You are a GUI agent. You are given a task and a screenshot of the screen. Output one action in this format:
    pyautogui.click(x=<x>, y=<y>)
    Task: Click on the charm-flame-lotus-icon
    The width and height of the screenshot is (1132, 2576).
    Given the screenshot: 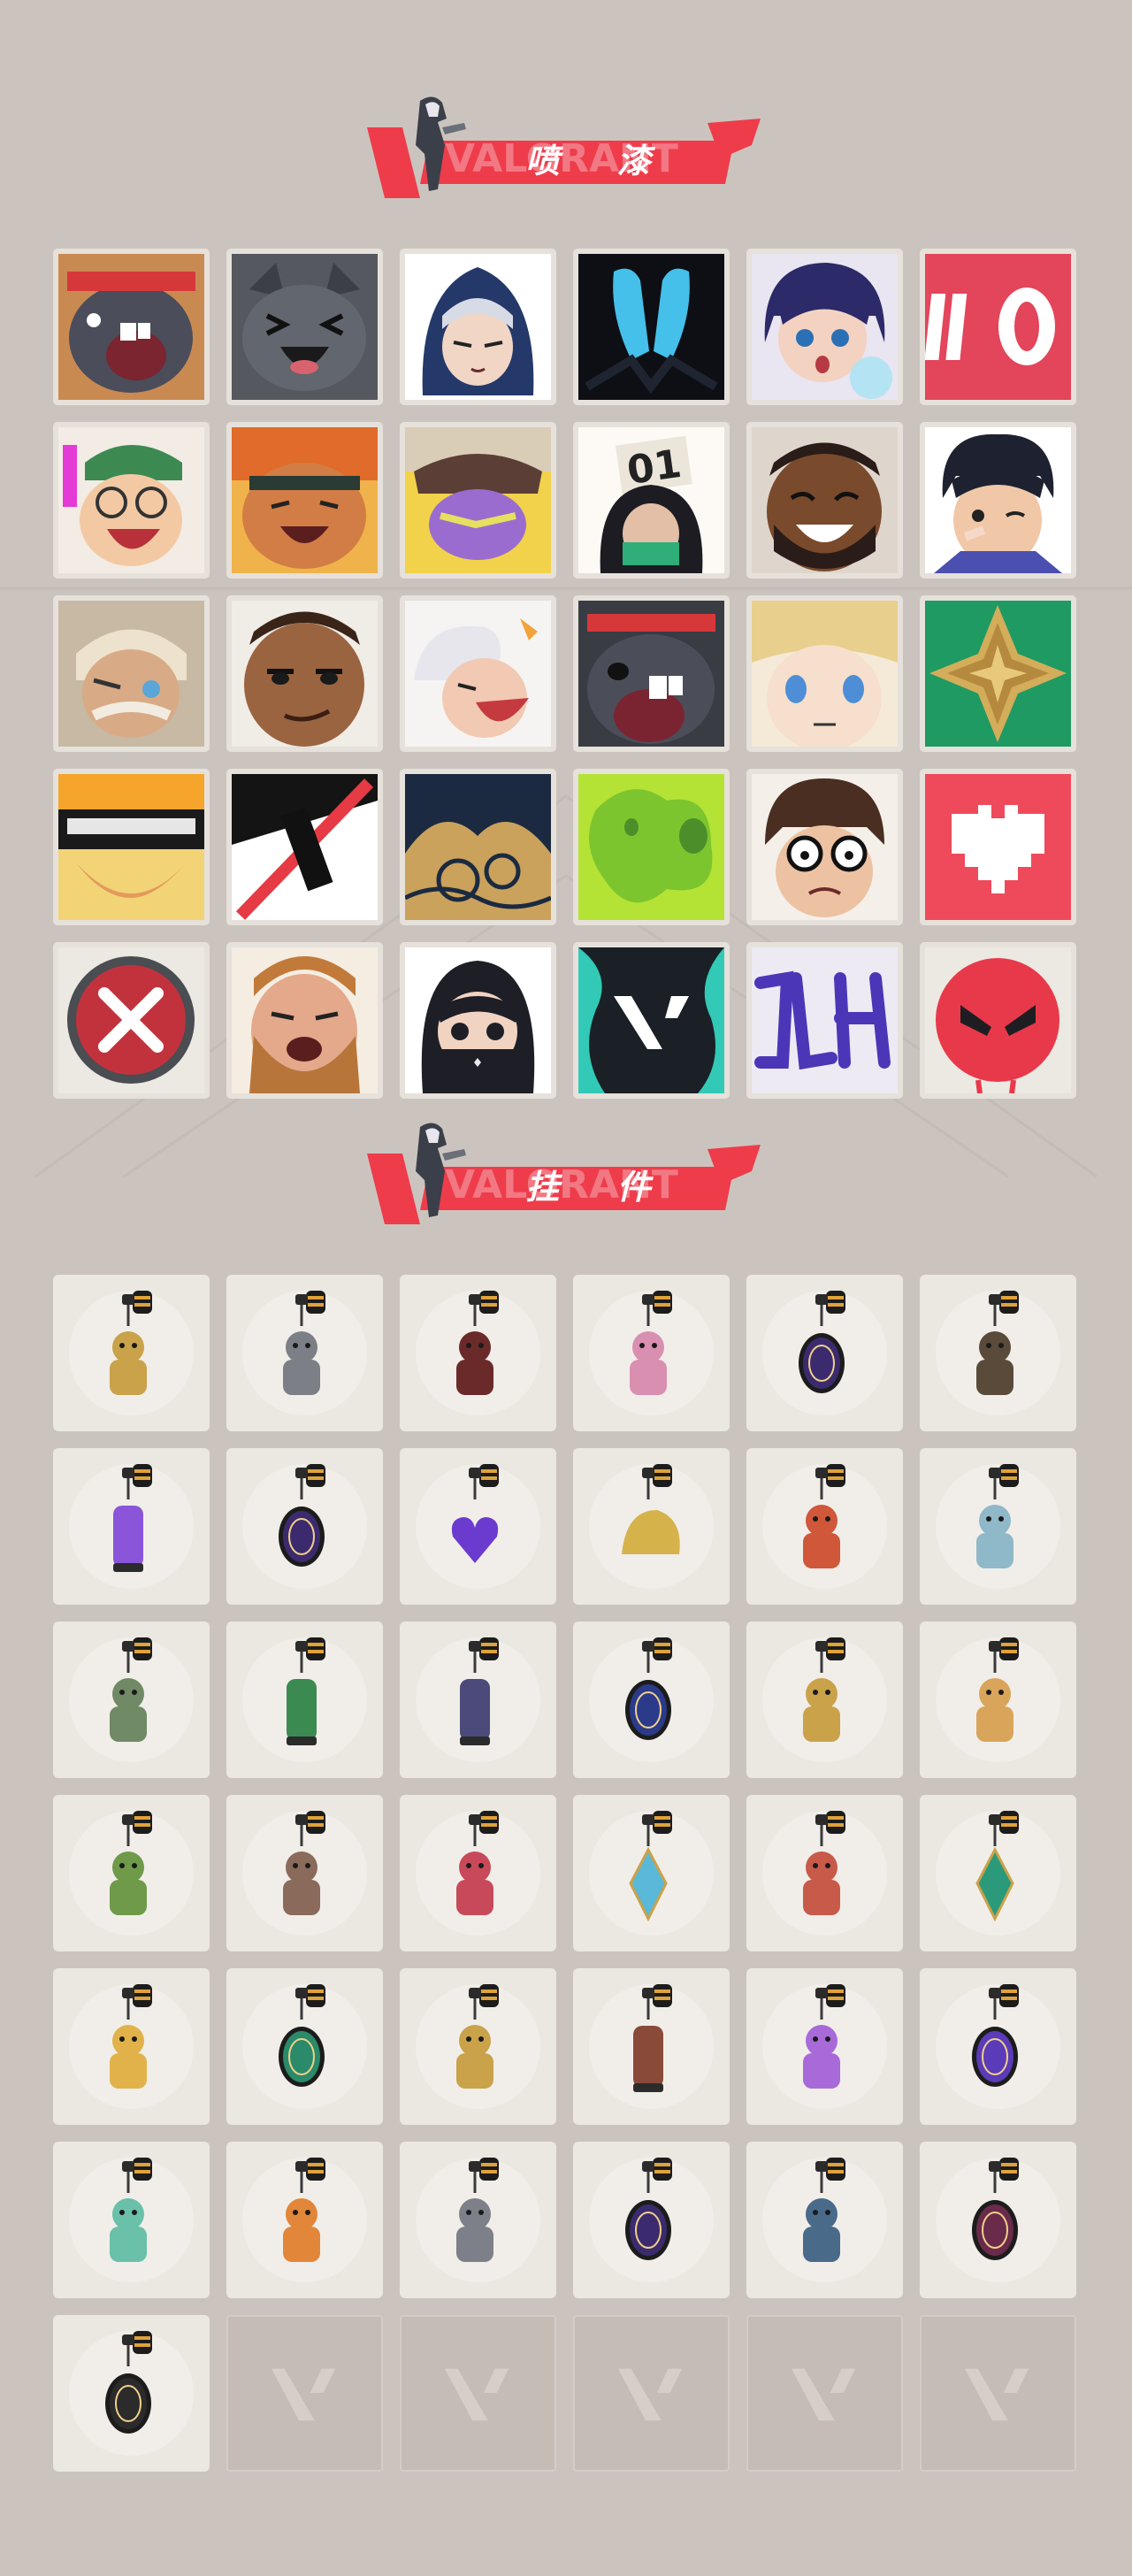 What is the action you would take?
    pyautogui.click(x=824, y=2036)
    